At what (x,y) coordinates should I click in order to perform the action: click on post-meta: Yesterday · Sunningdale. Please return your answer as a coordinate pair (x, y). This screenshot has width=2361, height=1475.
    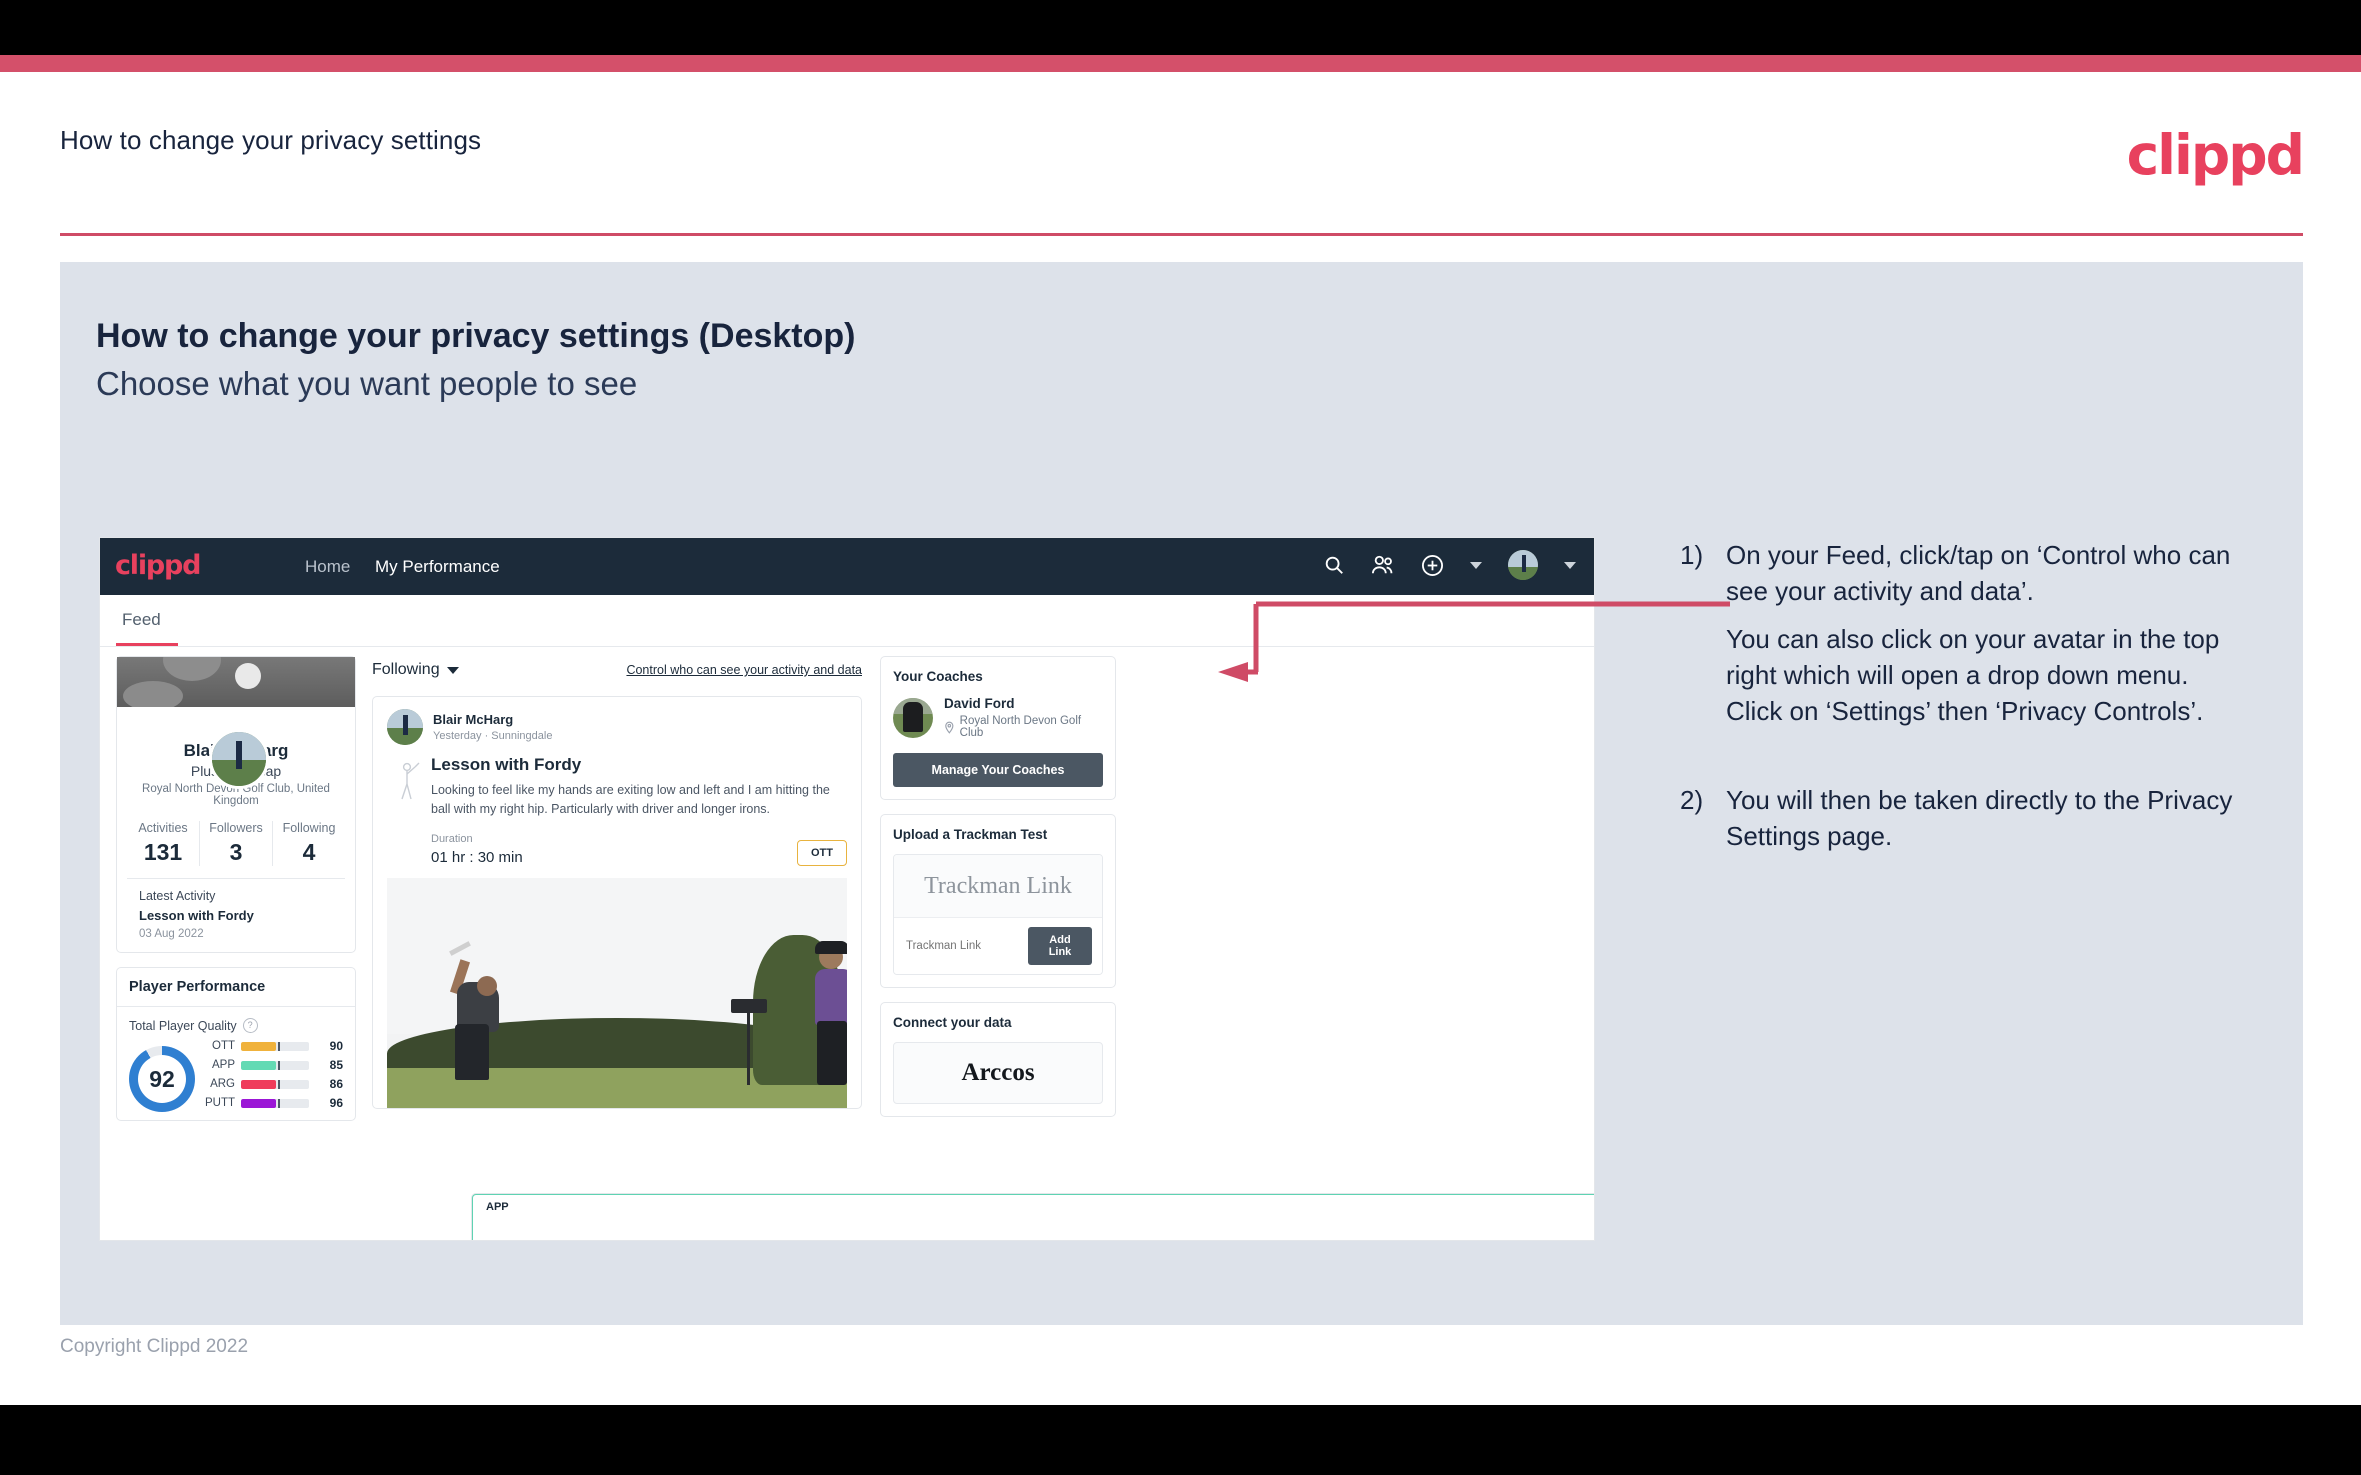
    Looking at the image, I should click on (493, 736).